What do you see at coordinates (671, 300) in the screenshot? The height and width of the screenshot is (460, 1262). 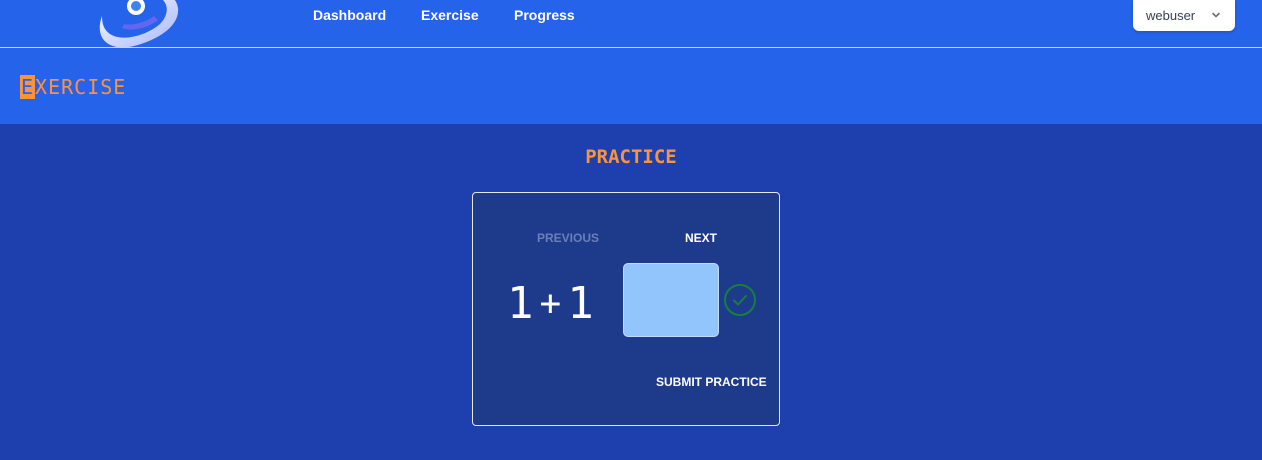 I see `answer-input` at bounding box center [671, 300].